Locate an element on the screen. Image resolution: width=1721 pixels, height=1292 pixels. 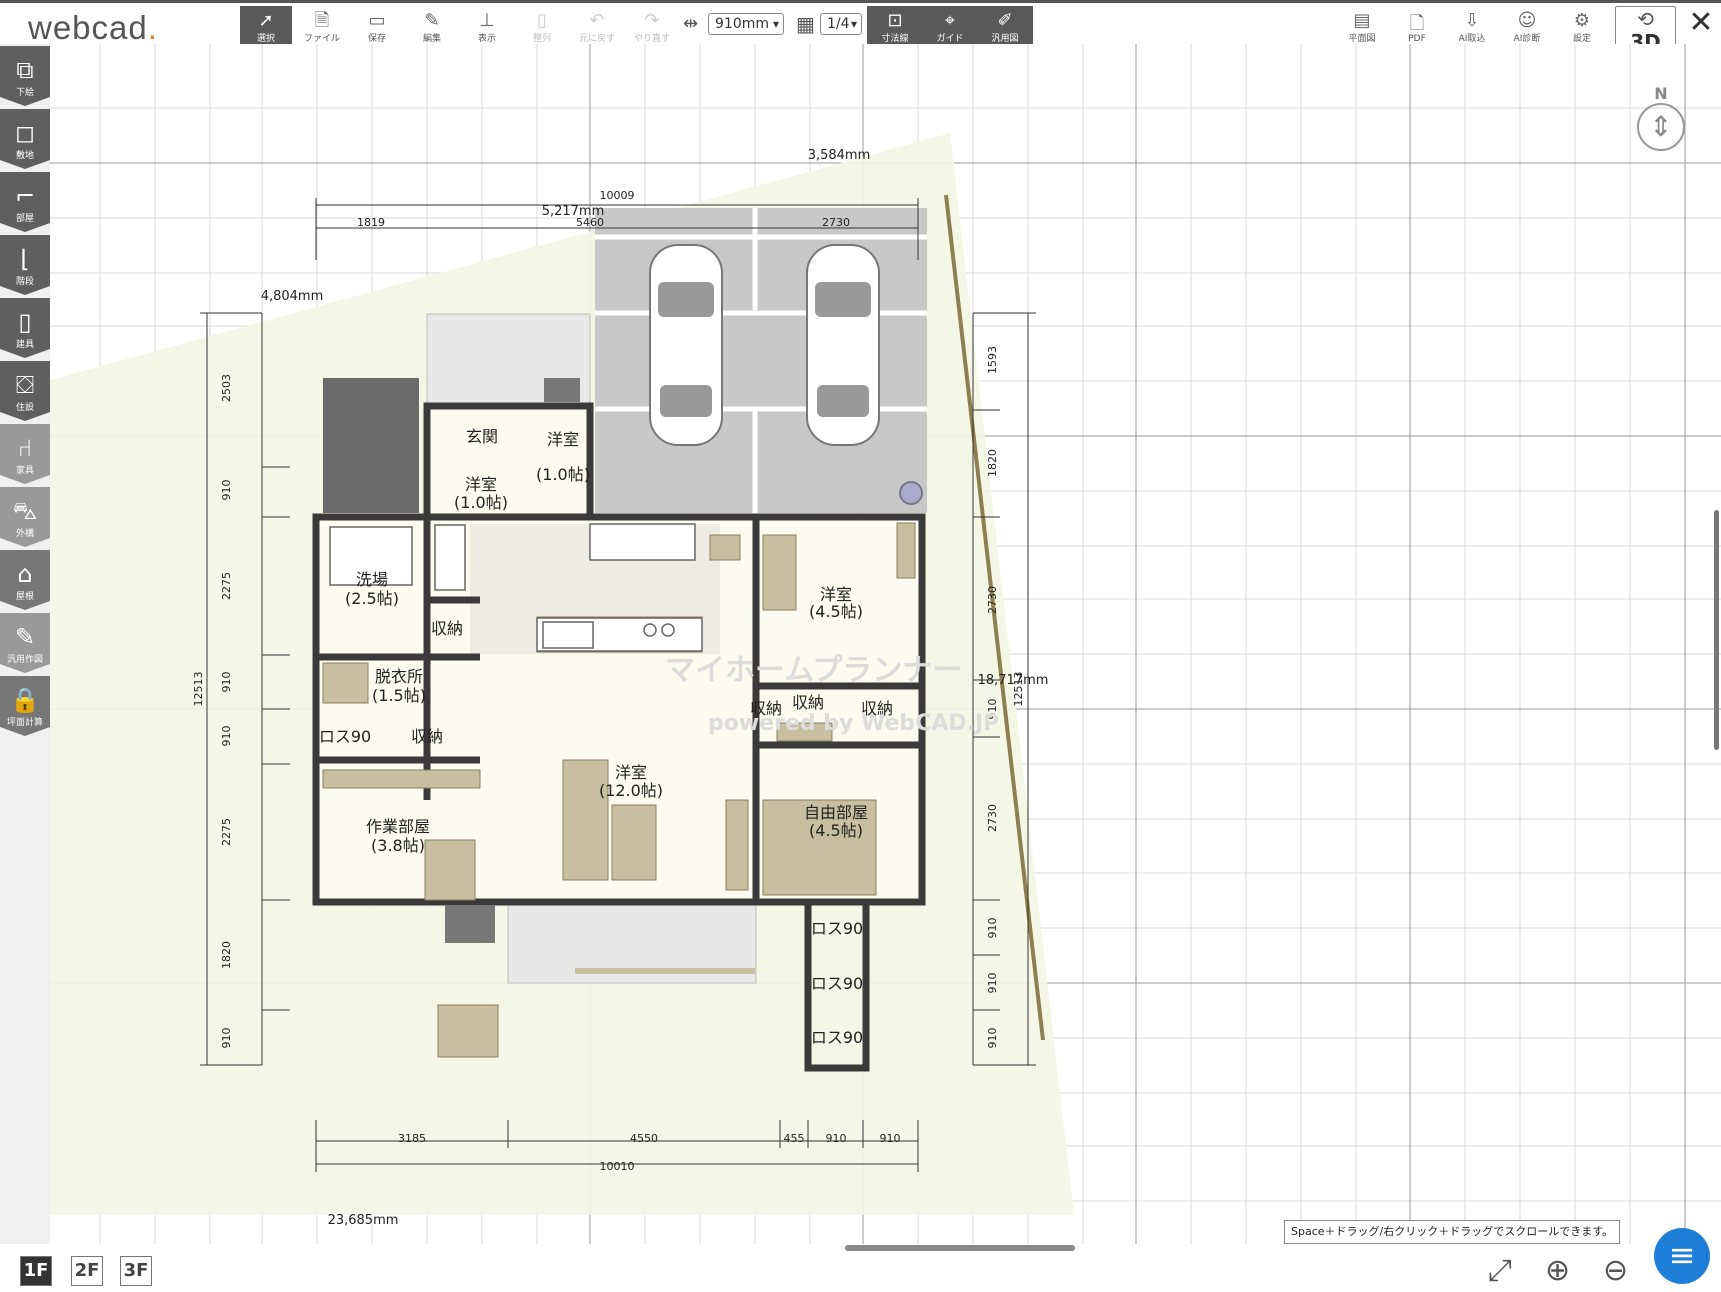
svg-text: 作業部屋 is located at coordinates (398, 826).